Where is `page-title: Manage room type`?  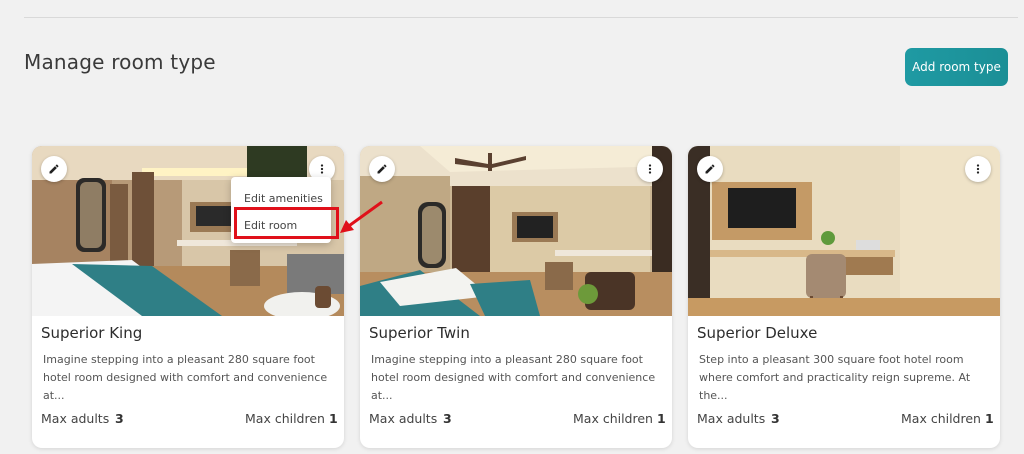 page-title: Manage room type is located at coordinates (120, 62).